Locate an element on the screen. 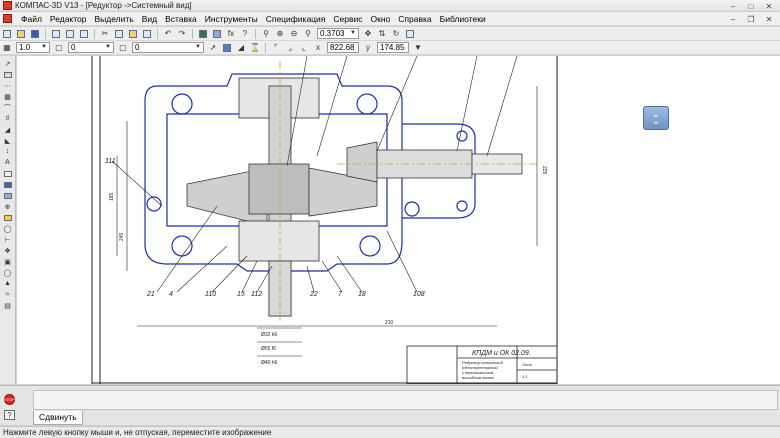 This screenshot has height=438, width=780. polyline-icon: ♯ is located at coordinates (8, 118).